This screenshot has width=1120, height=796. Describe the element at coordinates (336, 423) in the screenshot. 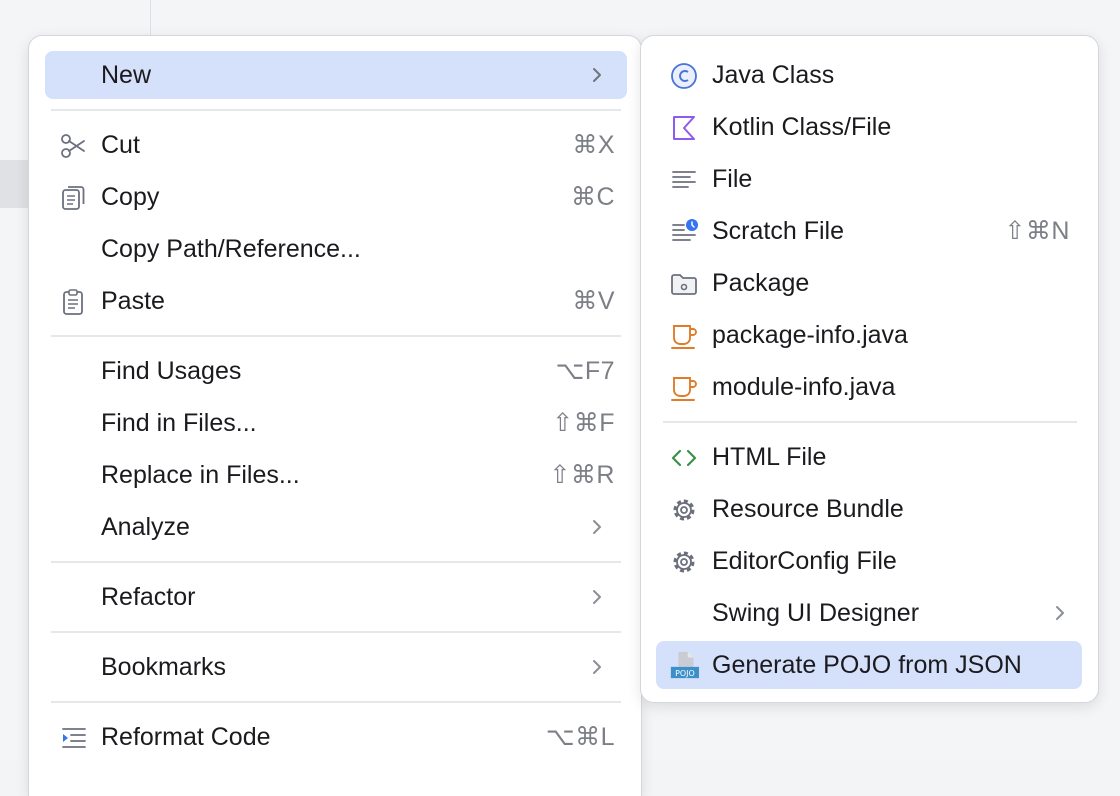

I see `menu-item-find-in-files: Find in Files... ⇧⌘F` at that location.